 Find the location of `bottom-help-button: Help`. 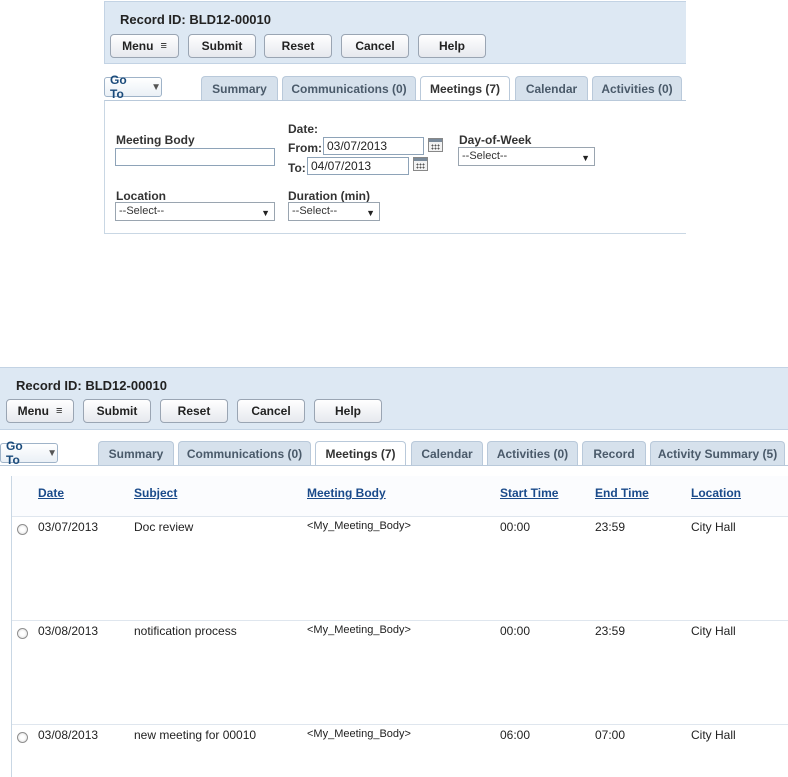

bottom-help-button: Help is located at coordinates (348, 411).